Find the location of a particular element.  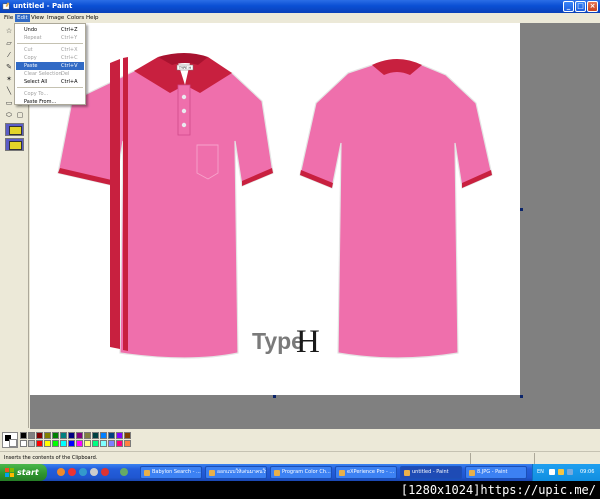

tool-option-transparent-icon is located at coordinates (14, 144).